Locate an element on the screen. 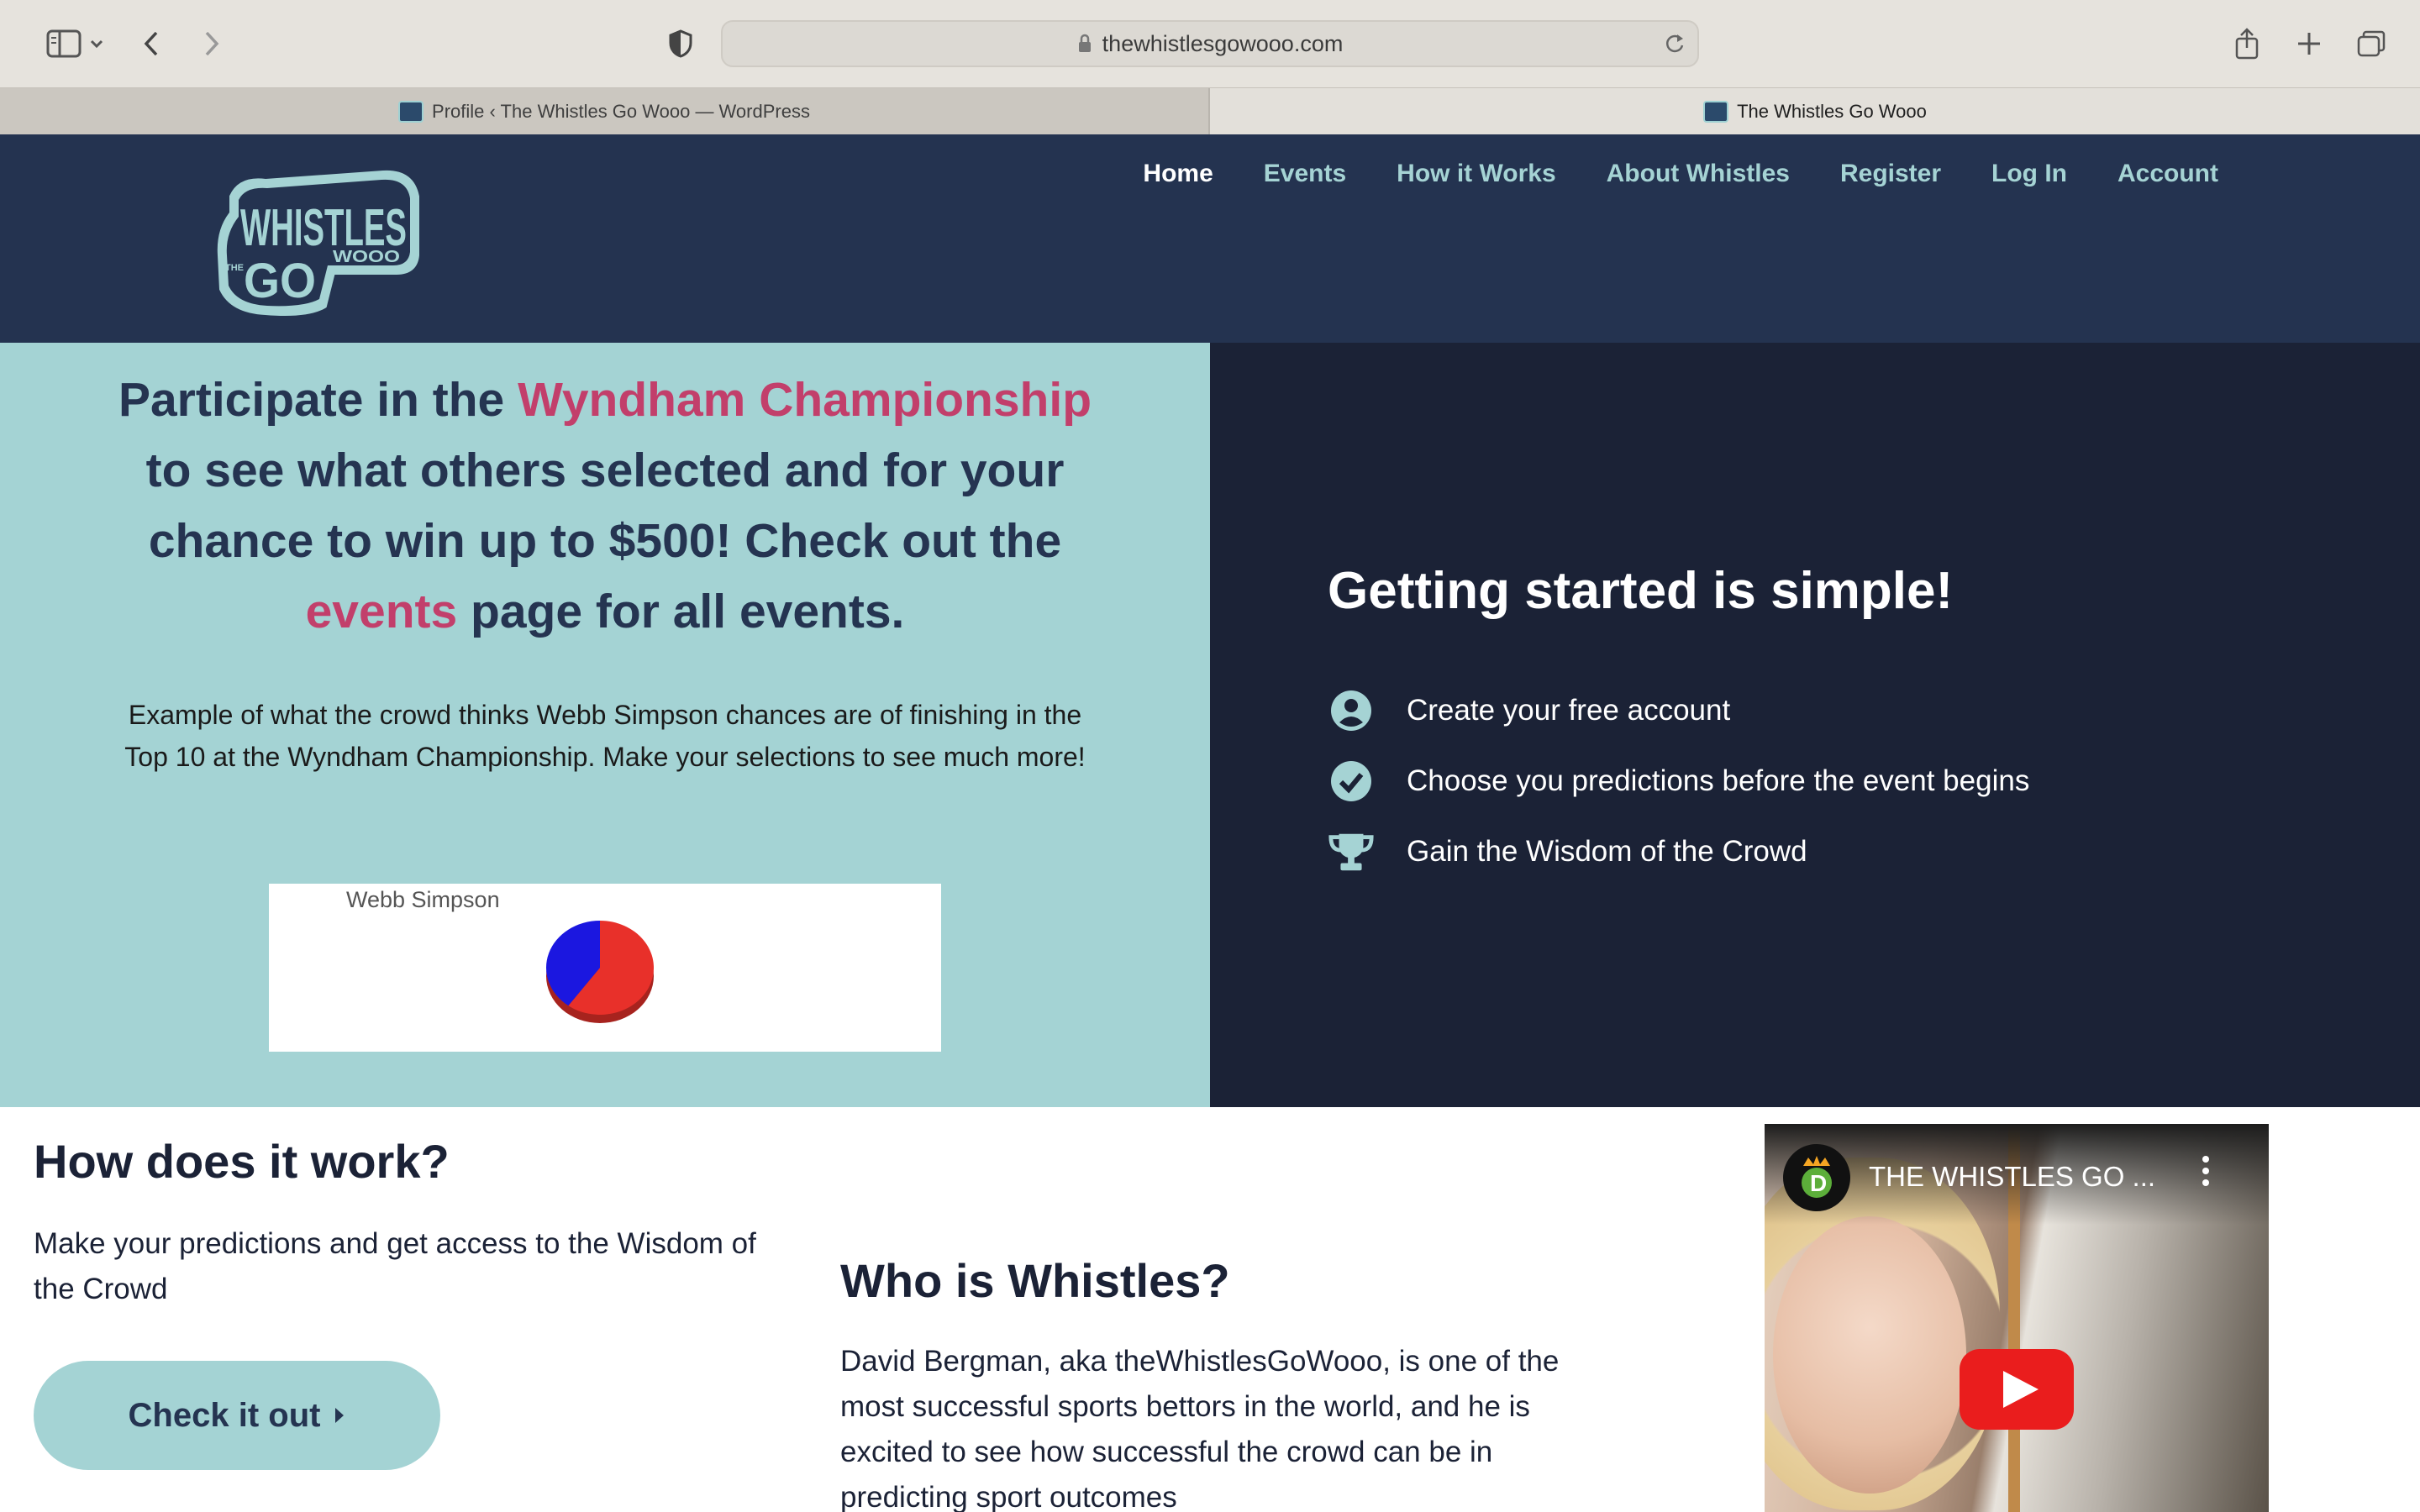 This screenshot has width=2420, height=1512. tab-label: The Whistles Go Wooo is located at coordinates (1832, 111).